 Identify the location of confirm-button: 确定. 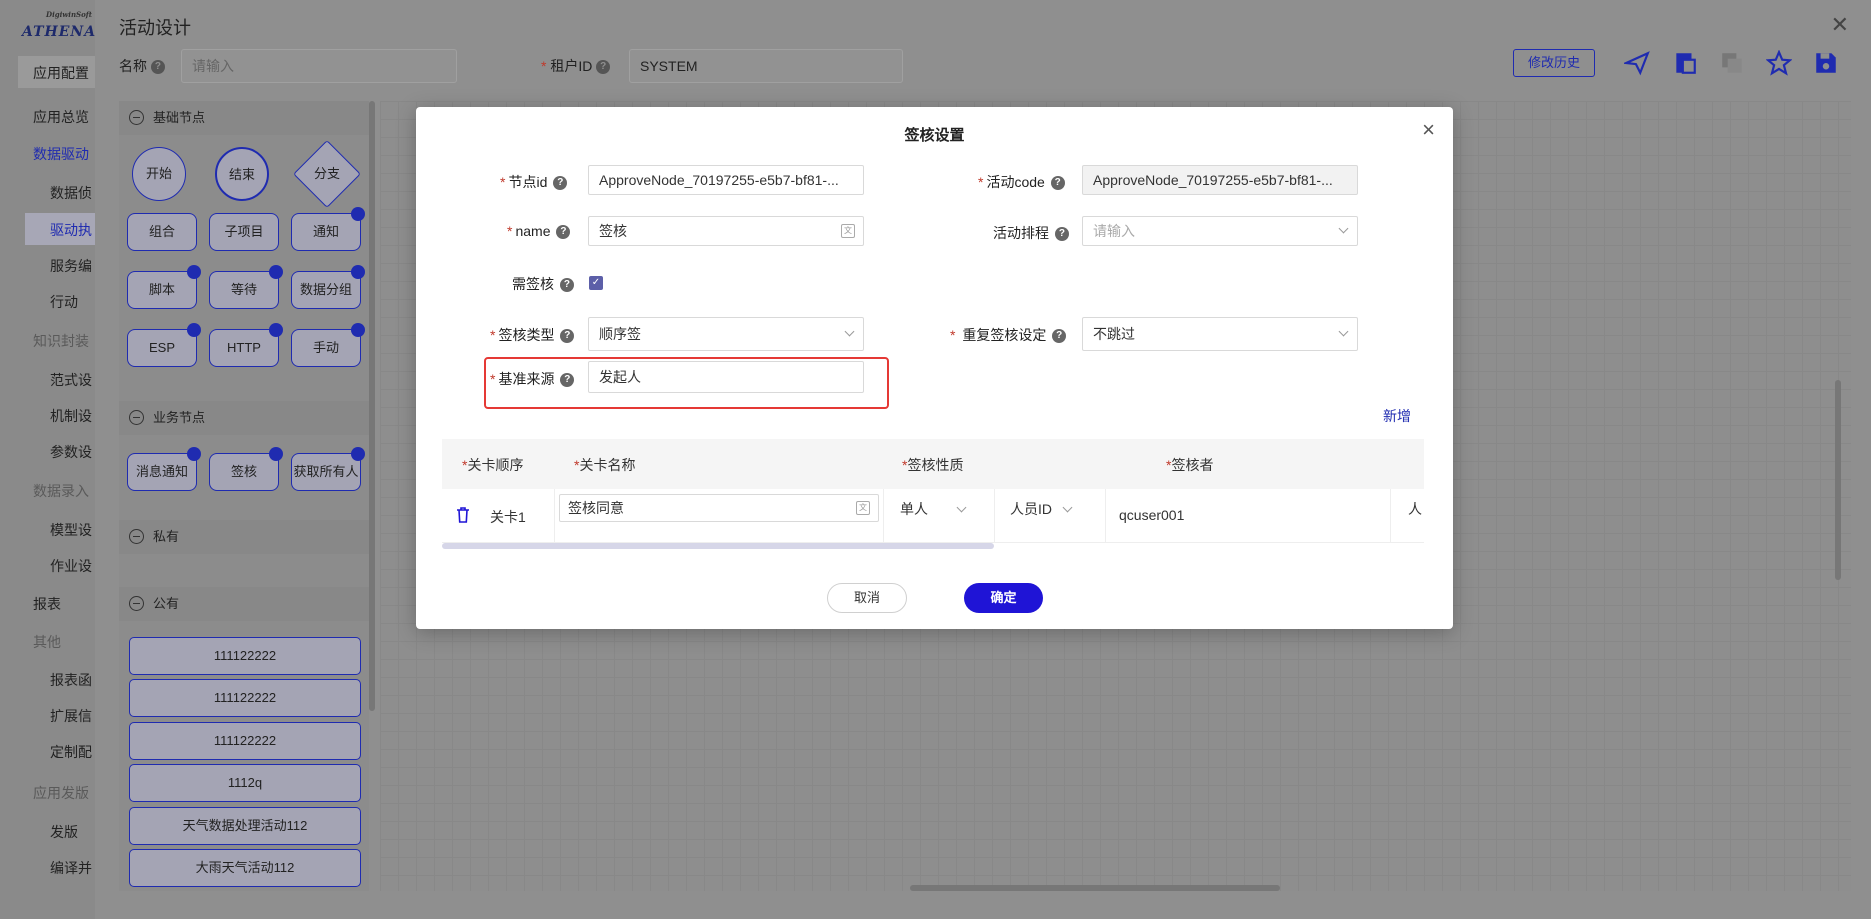
(1003, 598).